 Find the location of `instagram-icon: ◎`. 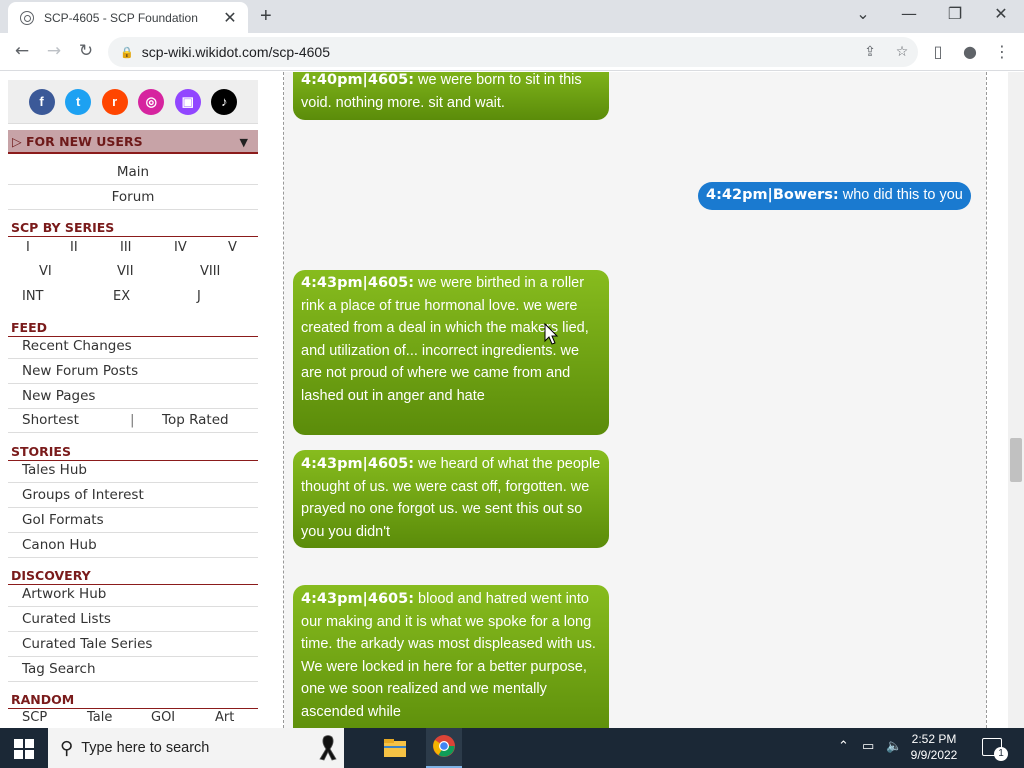

instagram-icon: ◎ is located at coordinates (151, 101).